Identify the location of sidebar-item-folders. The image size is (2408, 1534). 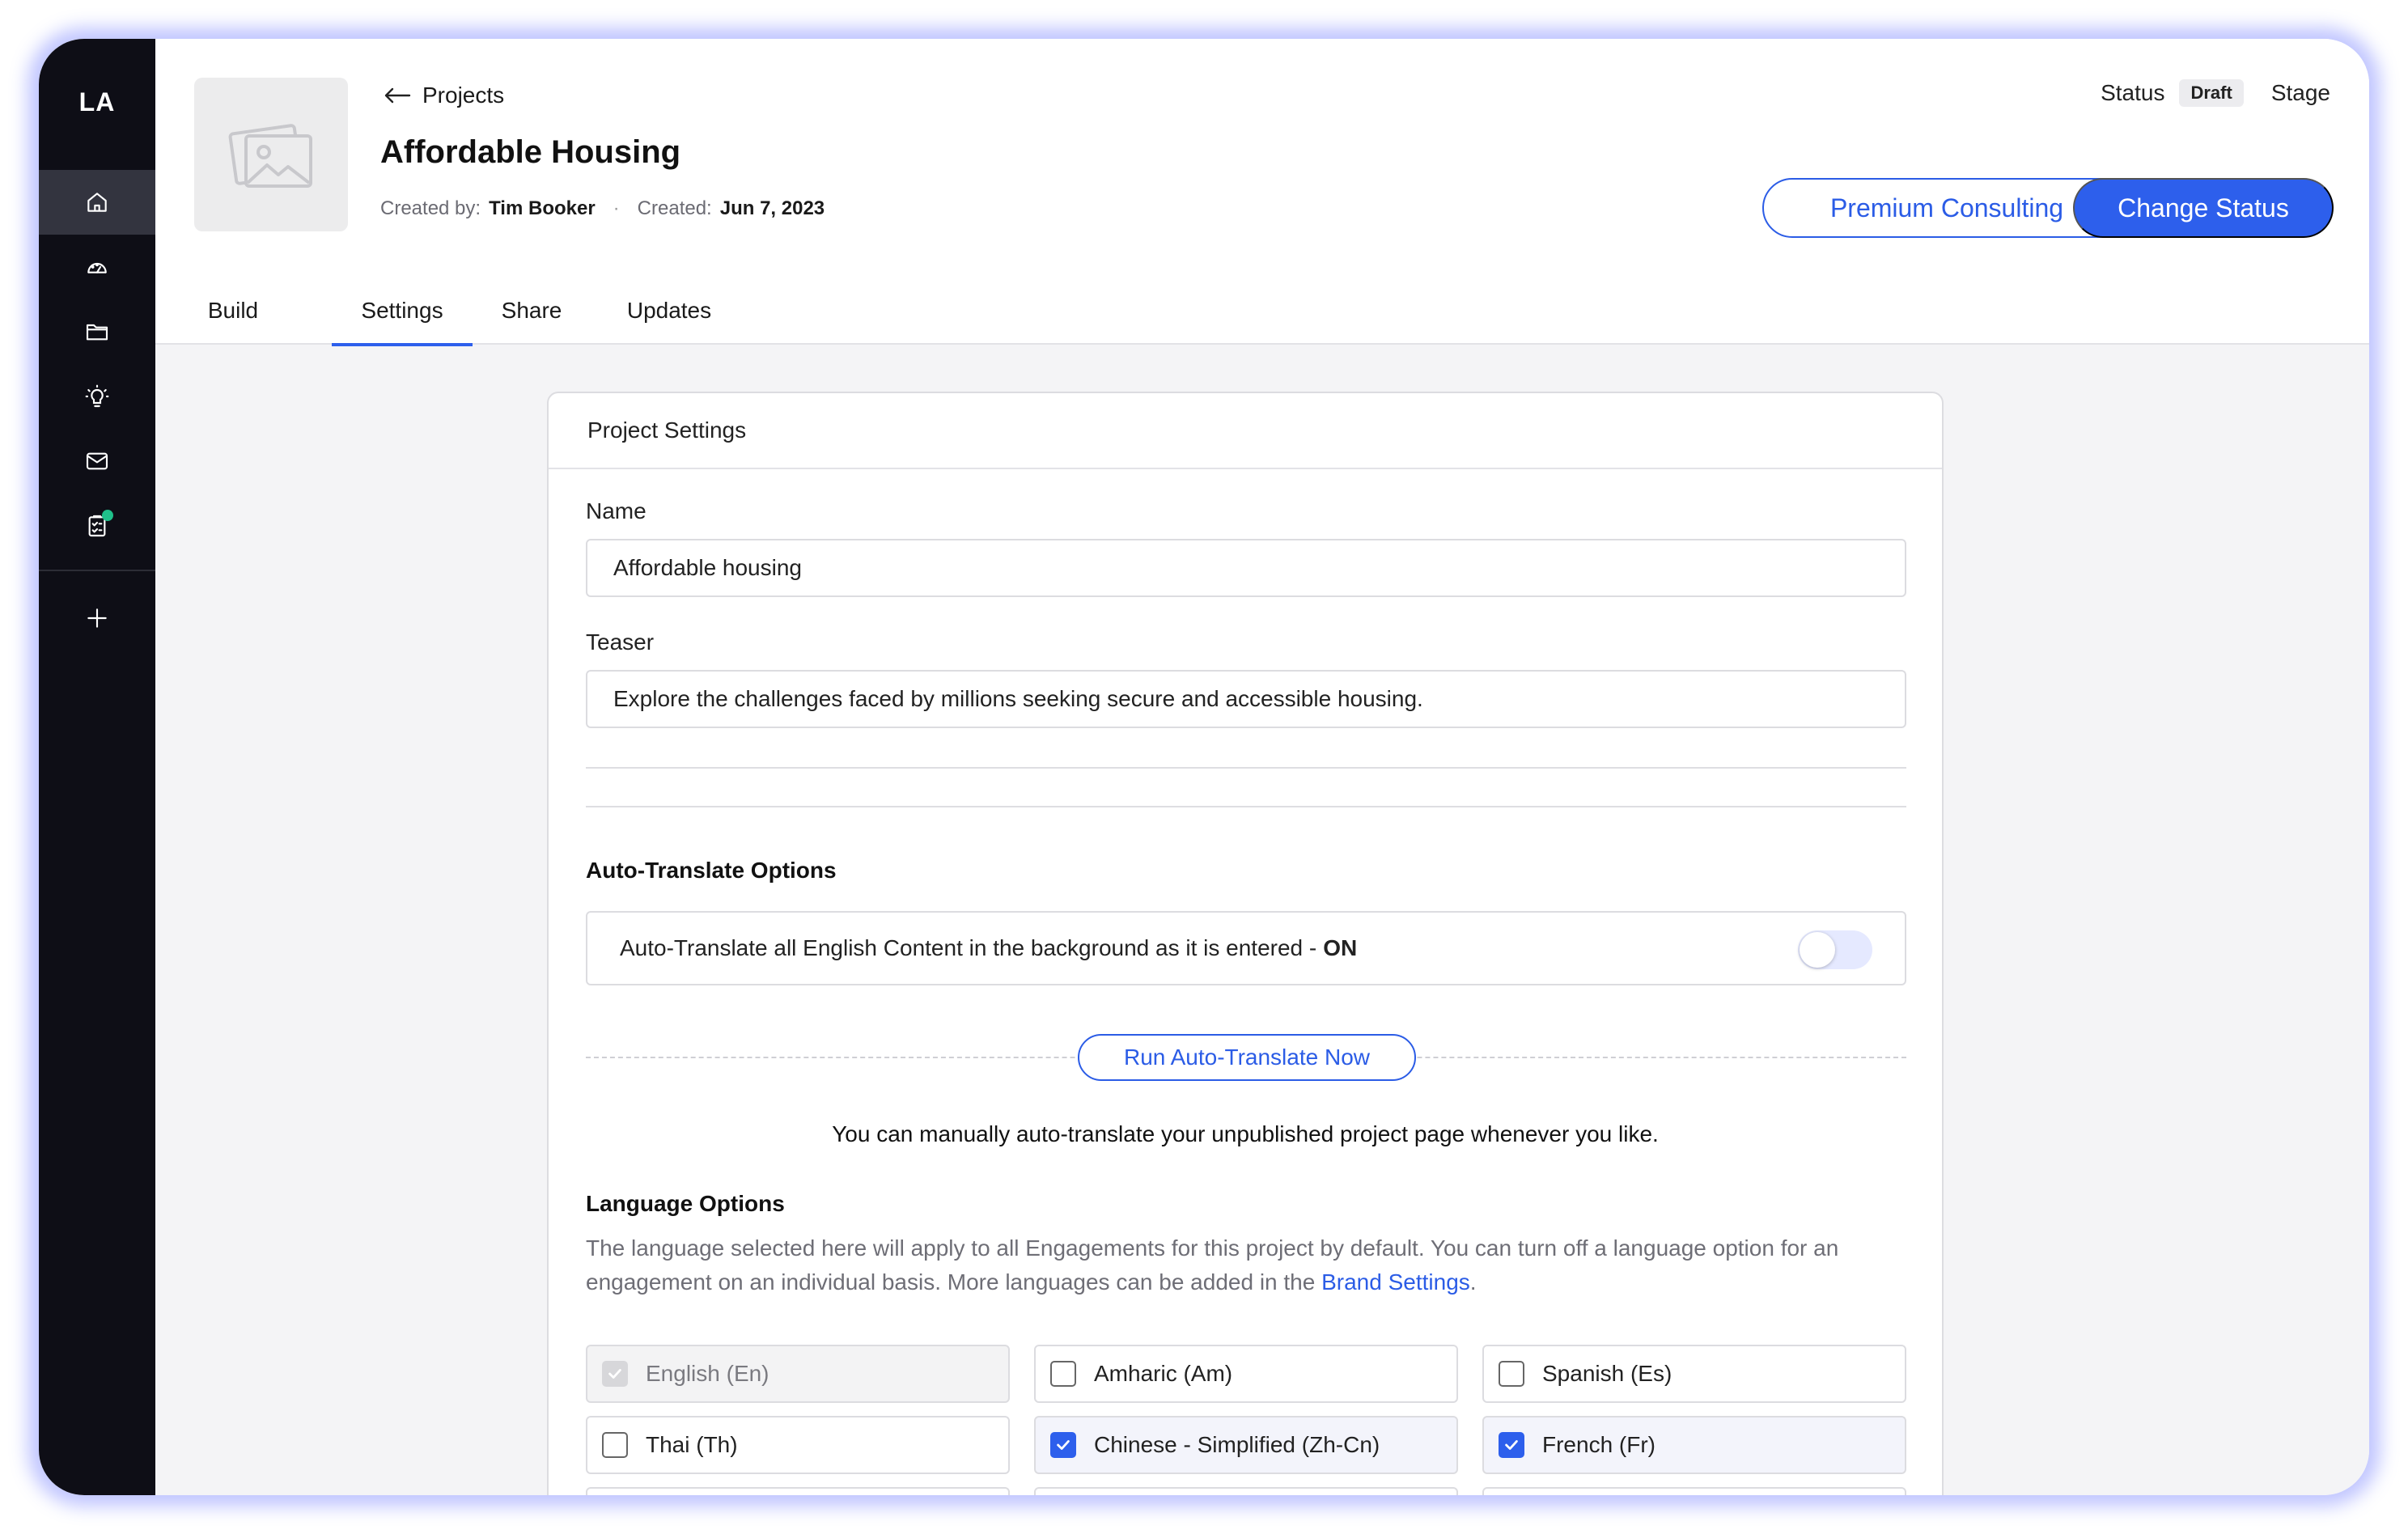
(97, 331).